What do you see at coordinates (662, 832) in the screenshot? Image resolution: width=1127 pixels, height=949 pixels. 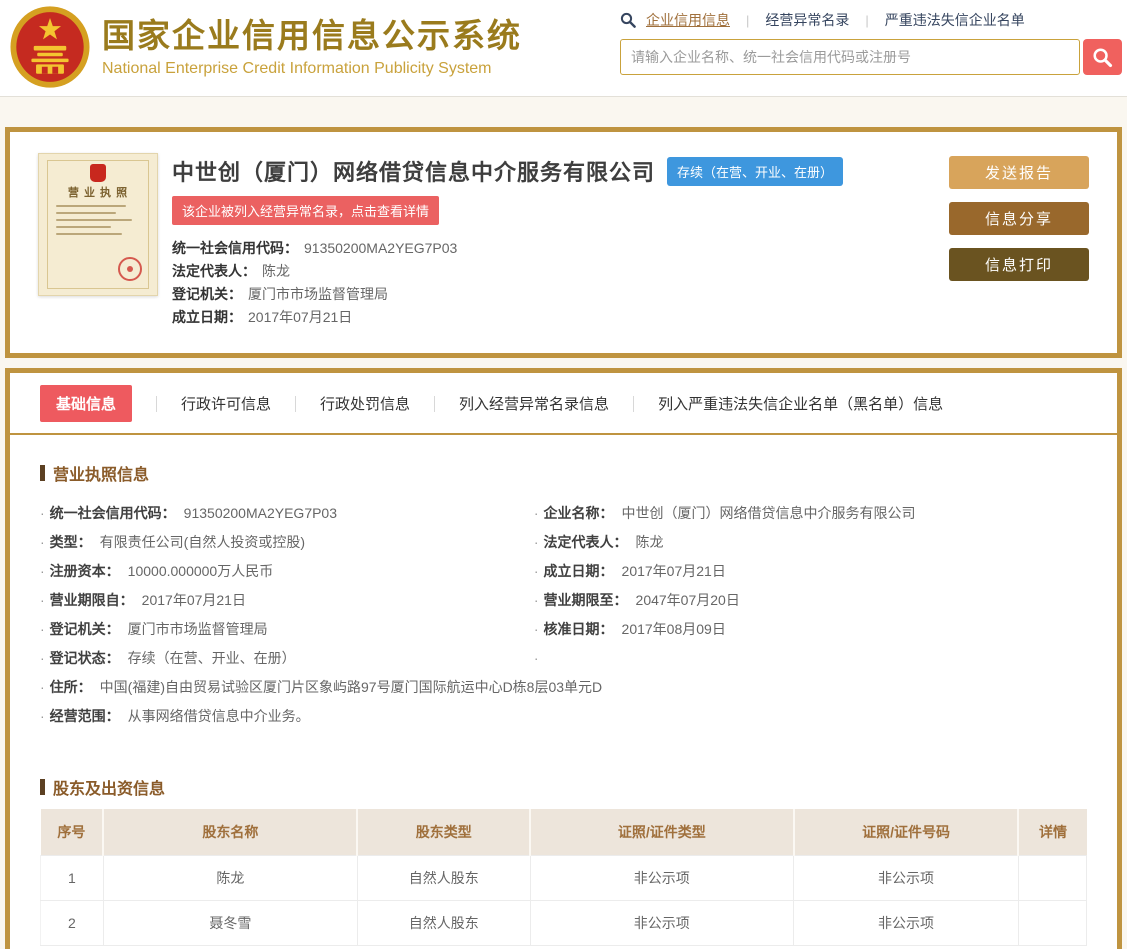 I see `col-header-cert-type: 证照/证件类型` at bounding box center [662, 832].